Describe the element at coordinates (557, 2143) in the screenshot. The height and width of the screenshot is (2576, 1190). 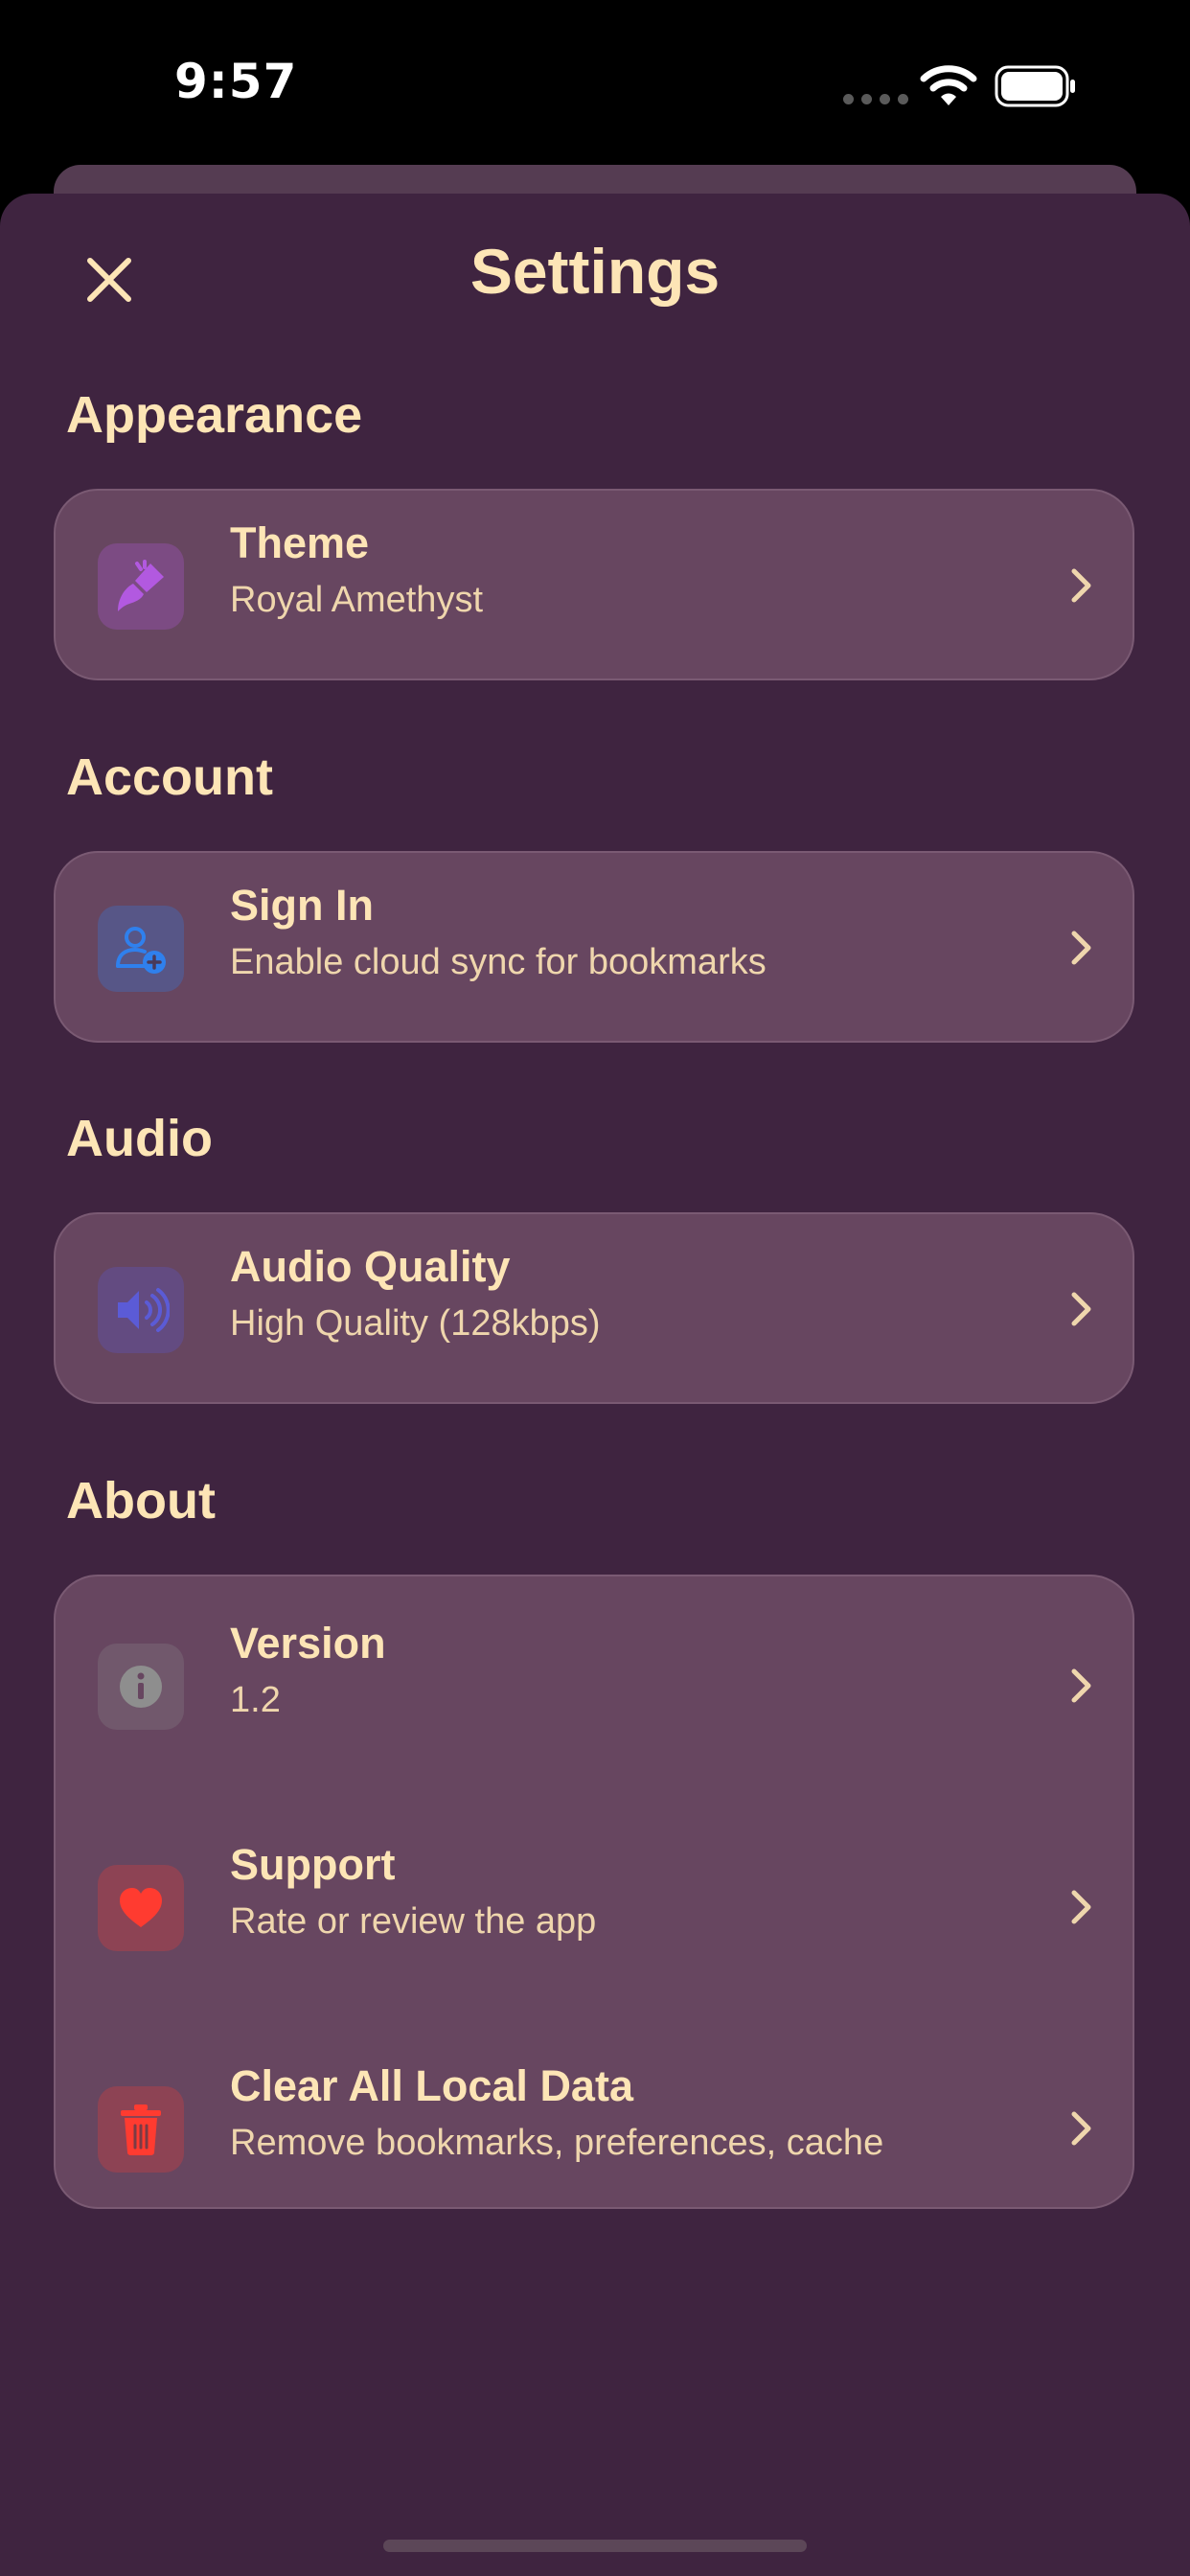
I see `row-subtitle: Remove bookmarks, preferences, cache` at that location.